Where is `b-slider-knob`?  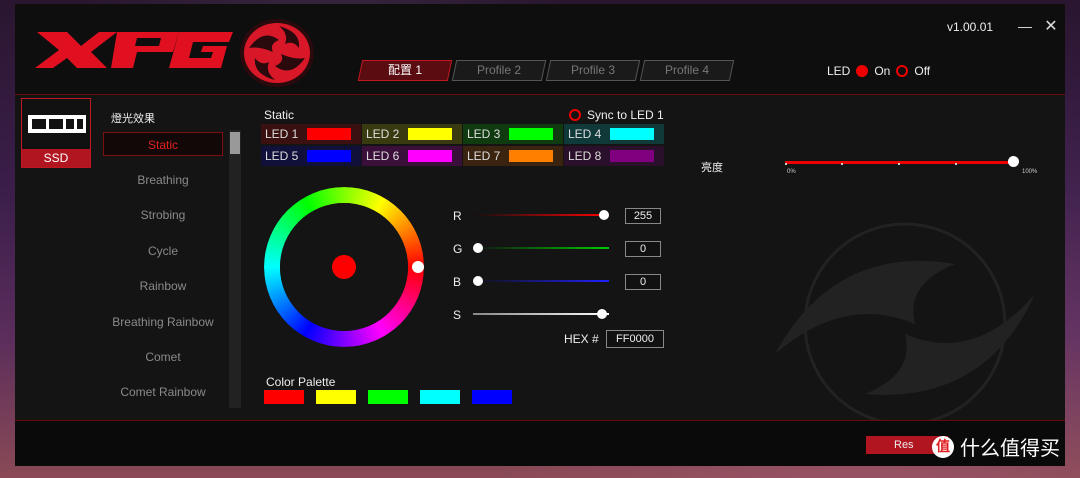 b-slider-knob is located at coordinates (478, 281).